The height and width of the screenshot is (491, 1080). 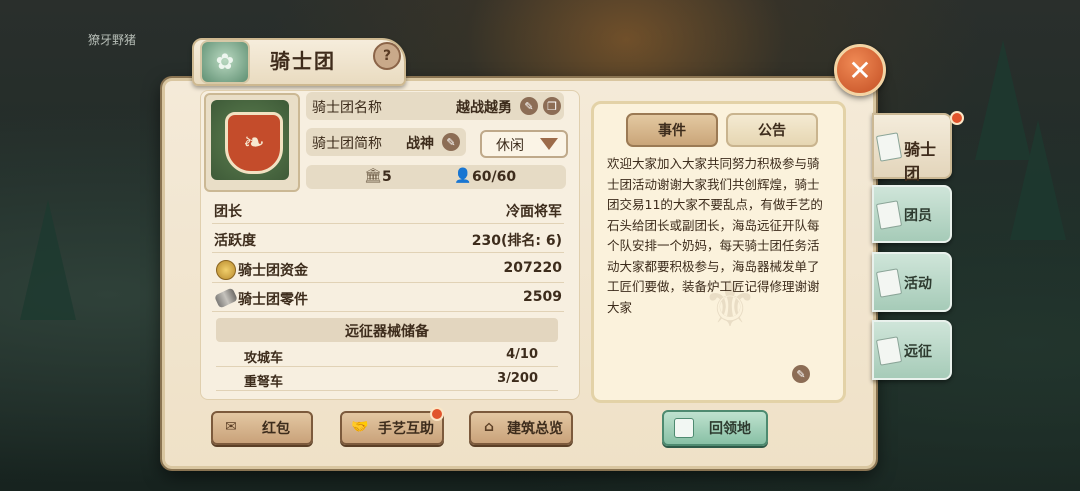 What do you see at coordinates (535, 429) in the screenshot?
I see `button-label: 建筑总览` at bounding box center [535, 429].